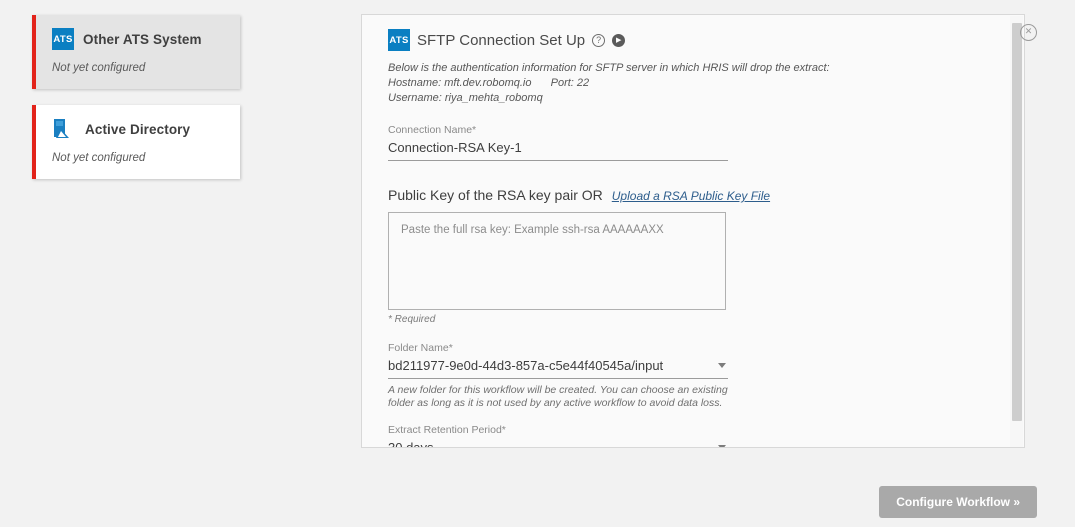 The image size is (1075, 527). I want to click on connector-card-title: Other ATS System, so click(142, 39).